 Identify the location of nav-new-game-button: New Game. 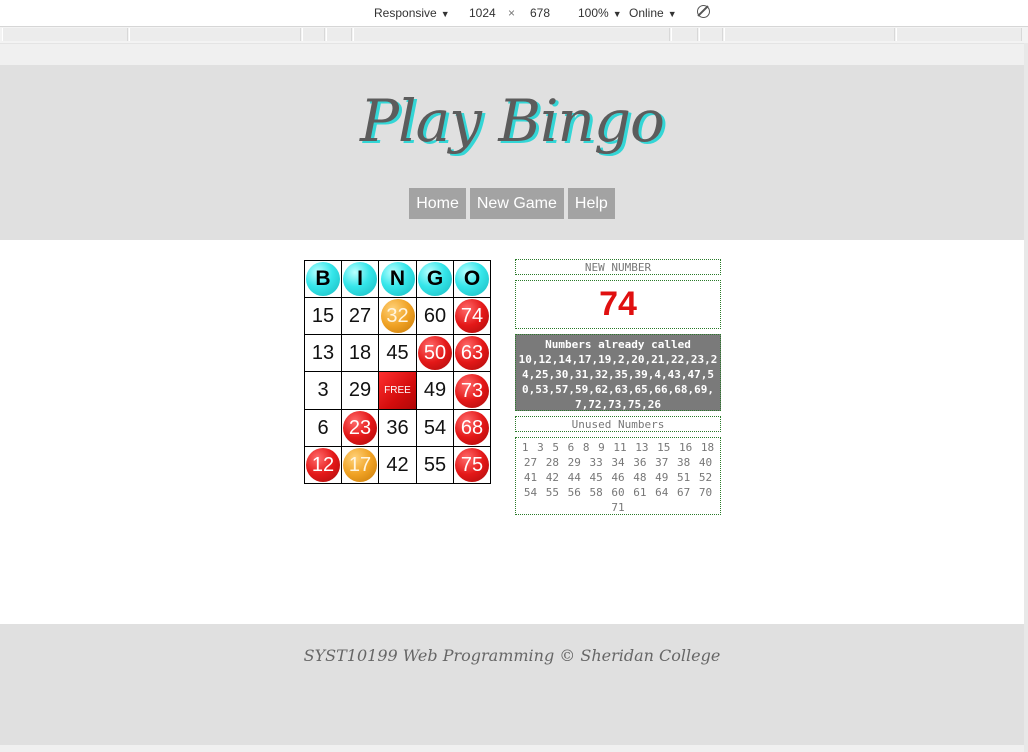
(516, 203).